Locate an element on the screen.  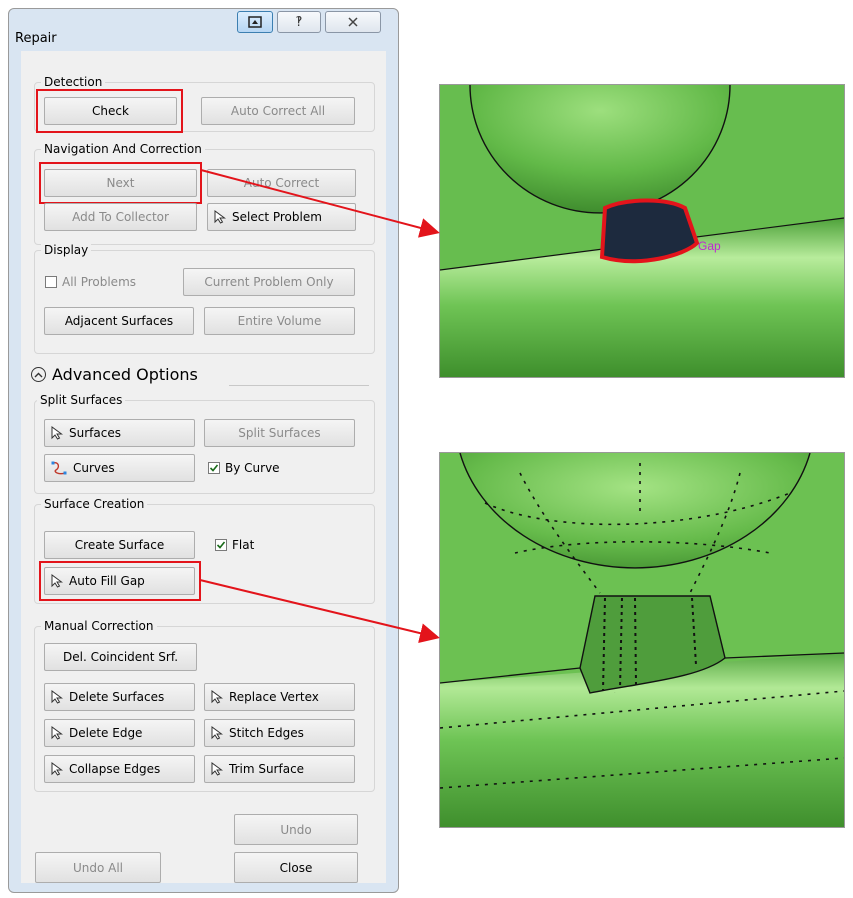
next-to-gap-arrow is located at coordinates (320, 203).